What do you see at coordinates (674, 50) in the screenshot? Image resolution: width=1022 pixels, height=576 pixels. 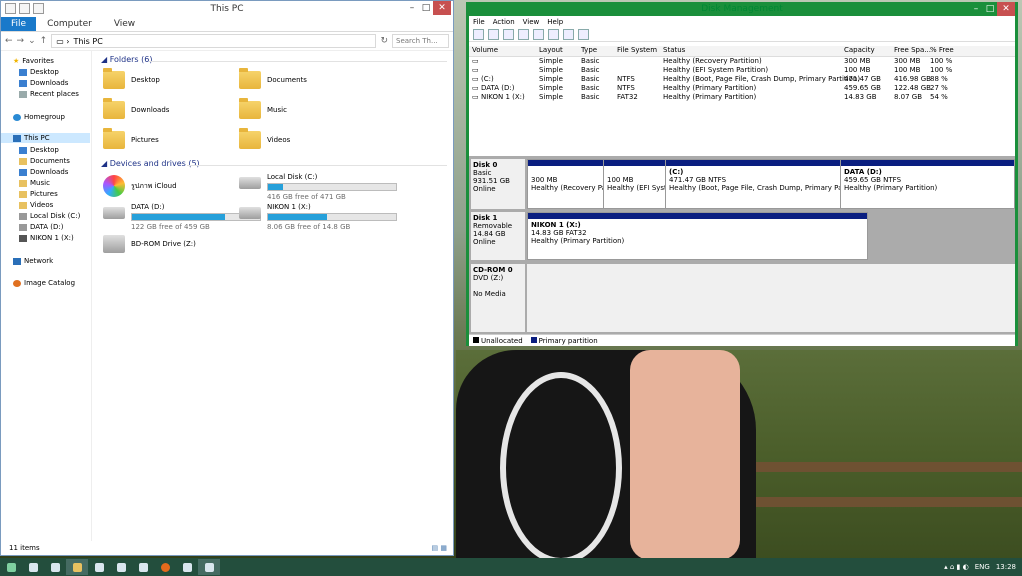 I see `col-status: Status` at bounding box center [674, 50].